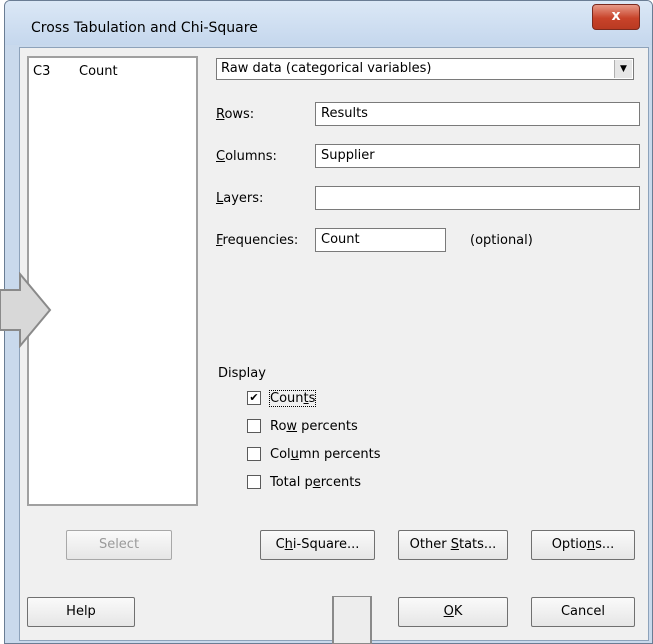 This screenshot has width=653, height=644. Describe the element at coordinates (380, 240) in the screenshot. I see `frequencies-field: Count` at that location.